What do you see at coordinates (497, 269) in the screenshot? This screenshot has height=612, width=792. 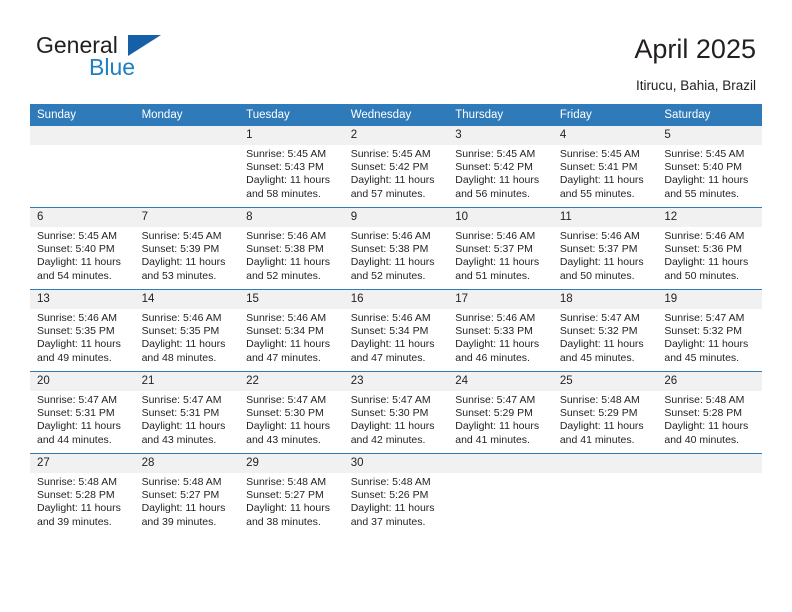 I see `daylight-text: Daylight: 11 hours and 51 minutes.` at bounding box center [497, 269].